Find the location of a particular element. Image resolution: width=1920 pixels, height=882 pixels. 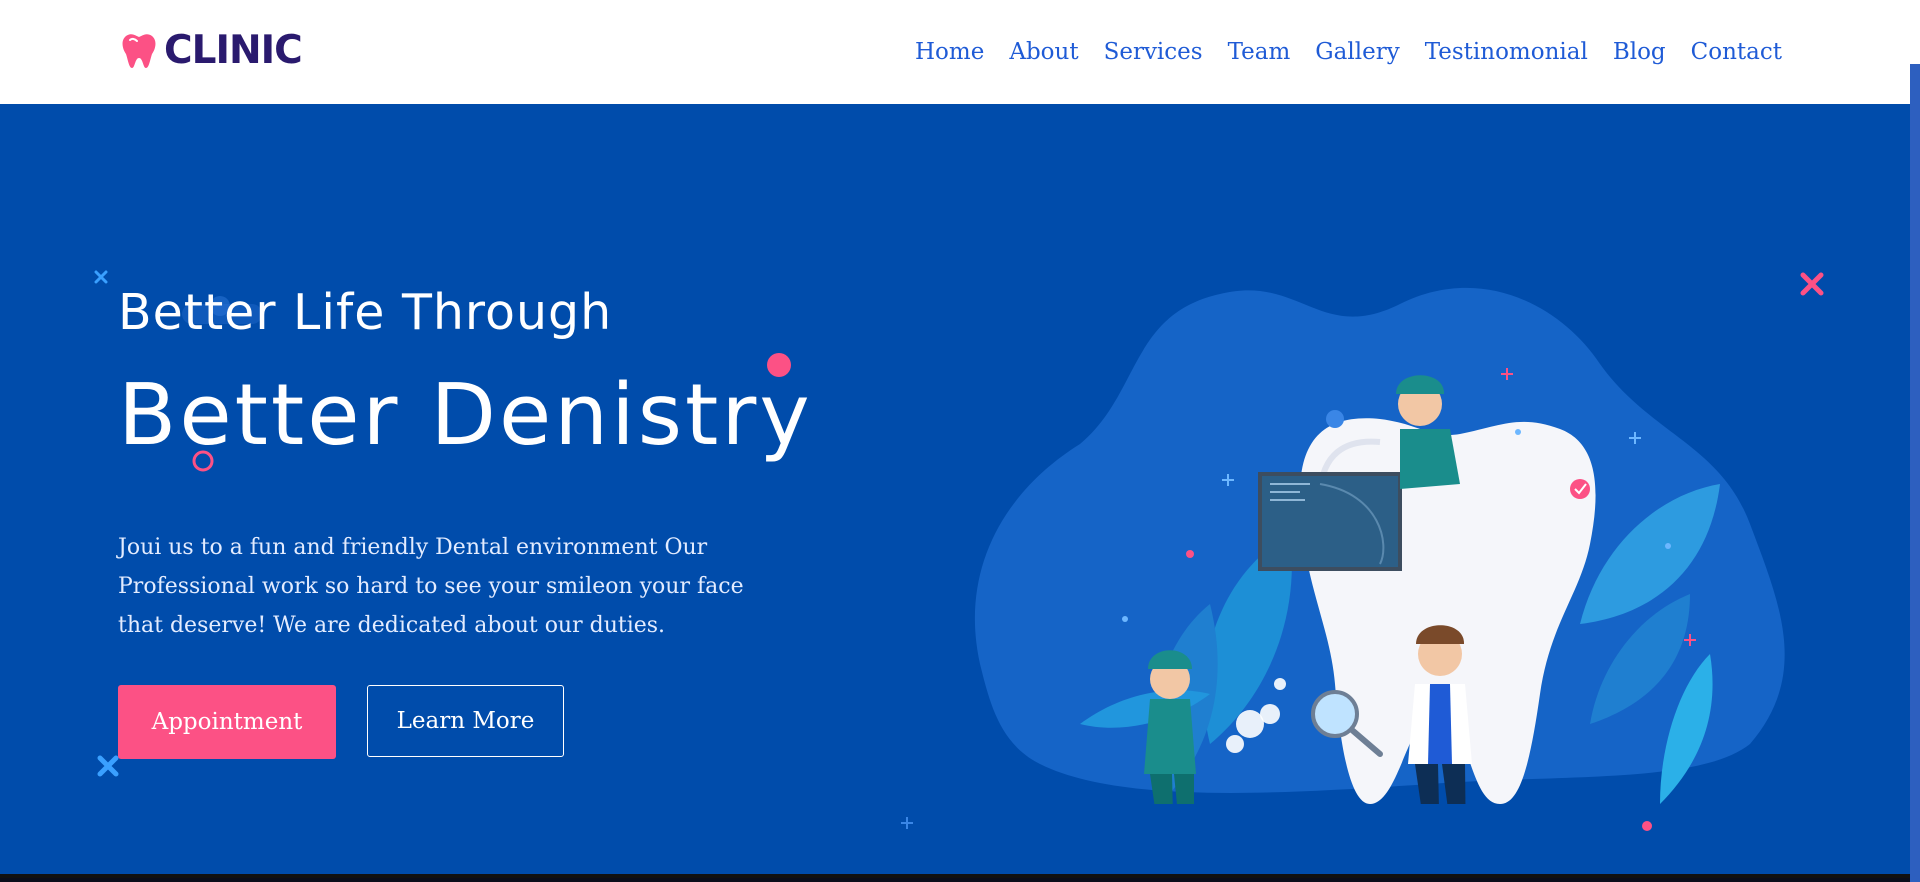

nav-about: About is located at coordinates (1043, 52).